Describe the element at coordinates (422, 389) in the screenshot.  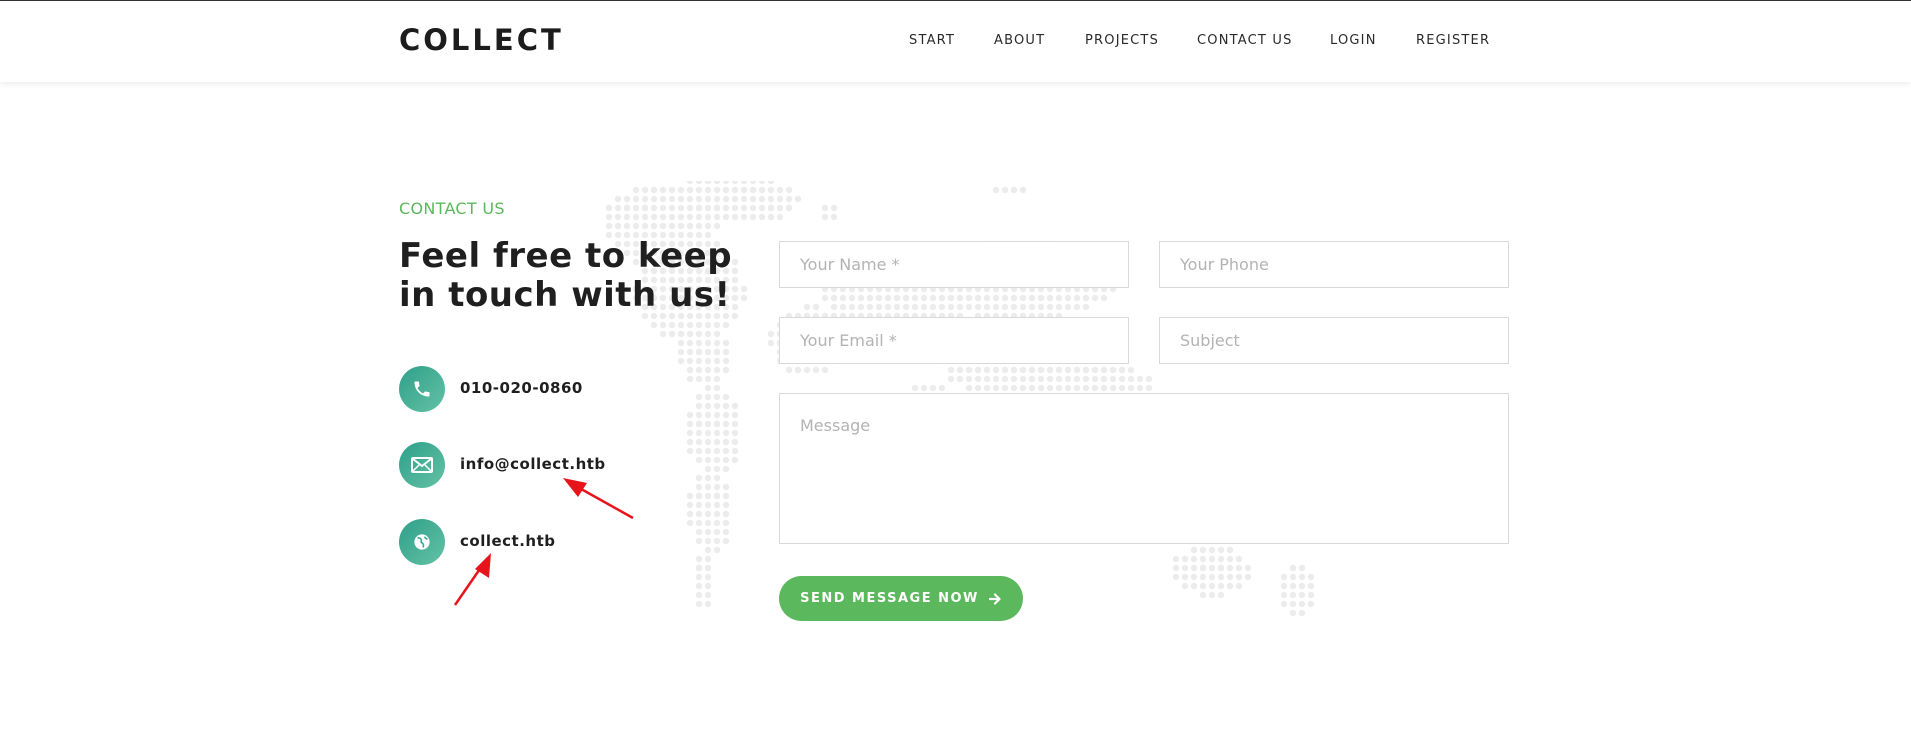
I see `phone-icon` at that location.